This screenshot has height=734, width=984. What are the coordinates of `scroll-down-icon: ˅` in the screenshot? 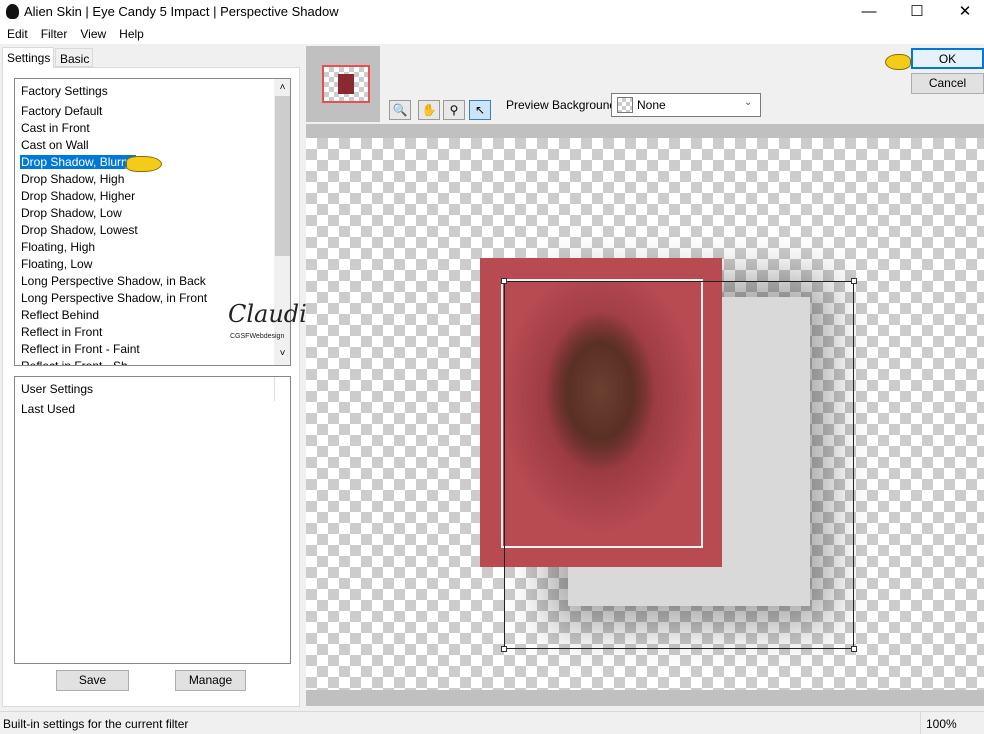 It's located at (282, 356).